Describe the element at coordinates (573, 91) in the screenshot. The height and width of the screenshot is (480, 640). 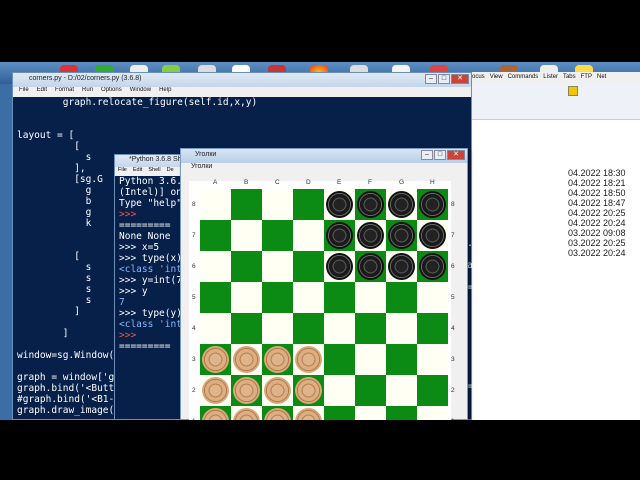
I see `toolbar-highlight-icon` at that location.